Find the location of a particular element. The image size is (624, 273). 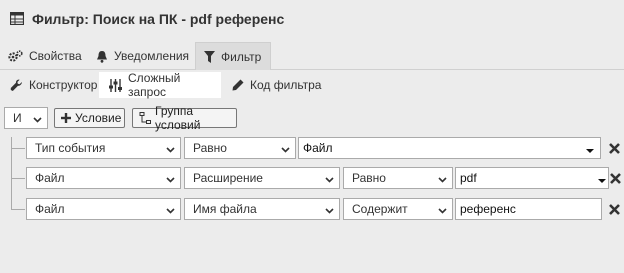

tab-properties: Свойства is located at coordinates (43, 56).